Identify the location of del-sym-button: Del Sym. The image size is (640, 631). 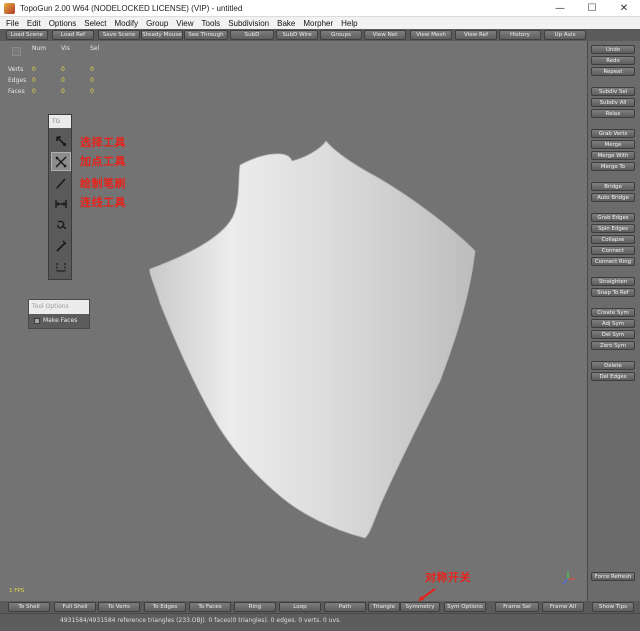
(613, 334).